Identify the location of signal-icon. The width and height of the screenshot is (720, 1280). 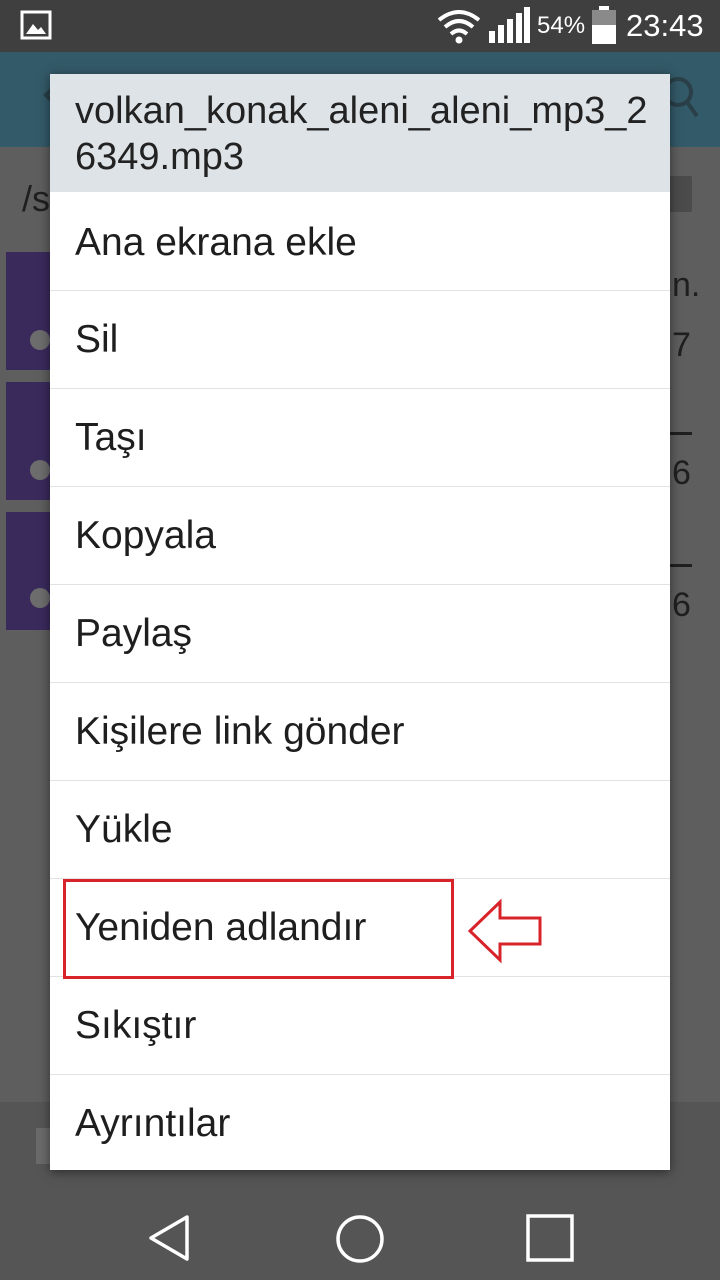
(509, 25).